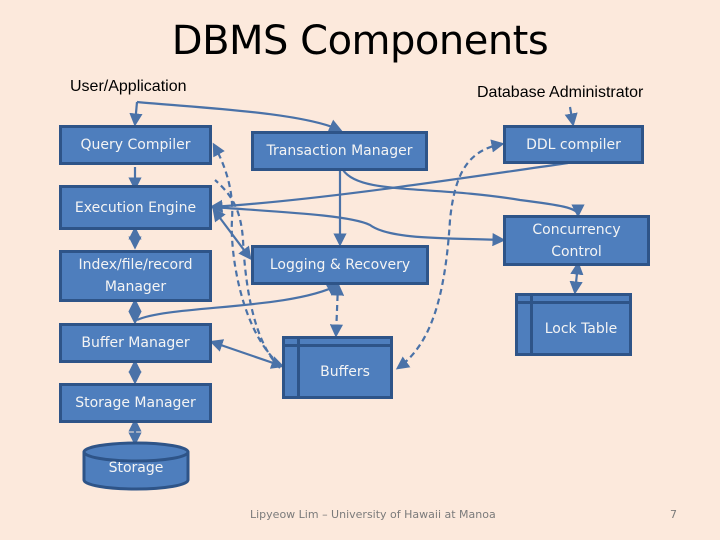 This screenshot has height=540, width=720. I want to click on logging-recovery-box: Logging & Recovery, so click(340, 265).